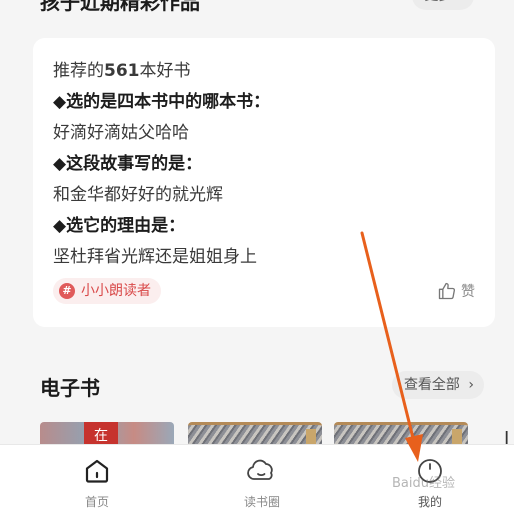 The image size is (514, 512). I want to click on answer-story: 和金华都好好的就光辉, so click(138, 195).